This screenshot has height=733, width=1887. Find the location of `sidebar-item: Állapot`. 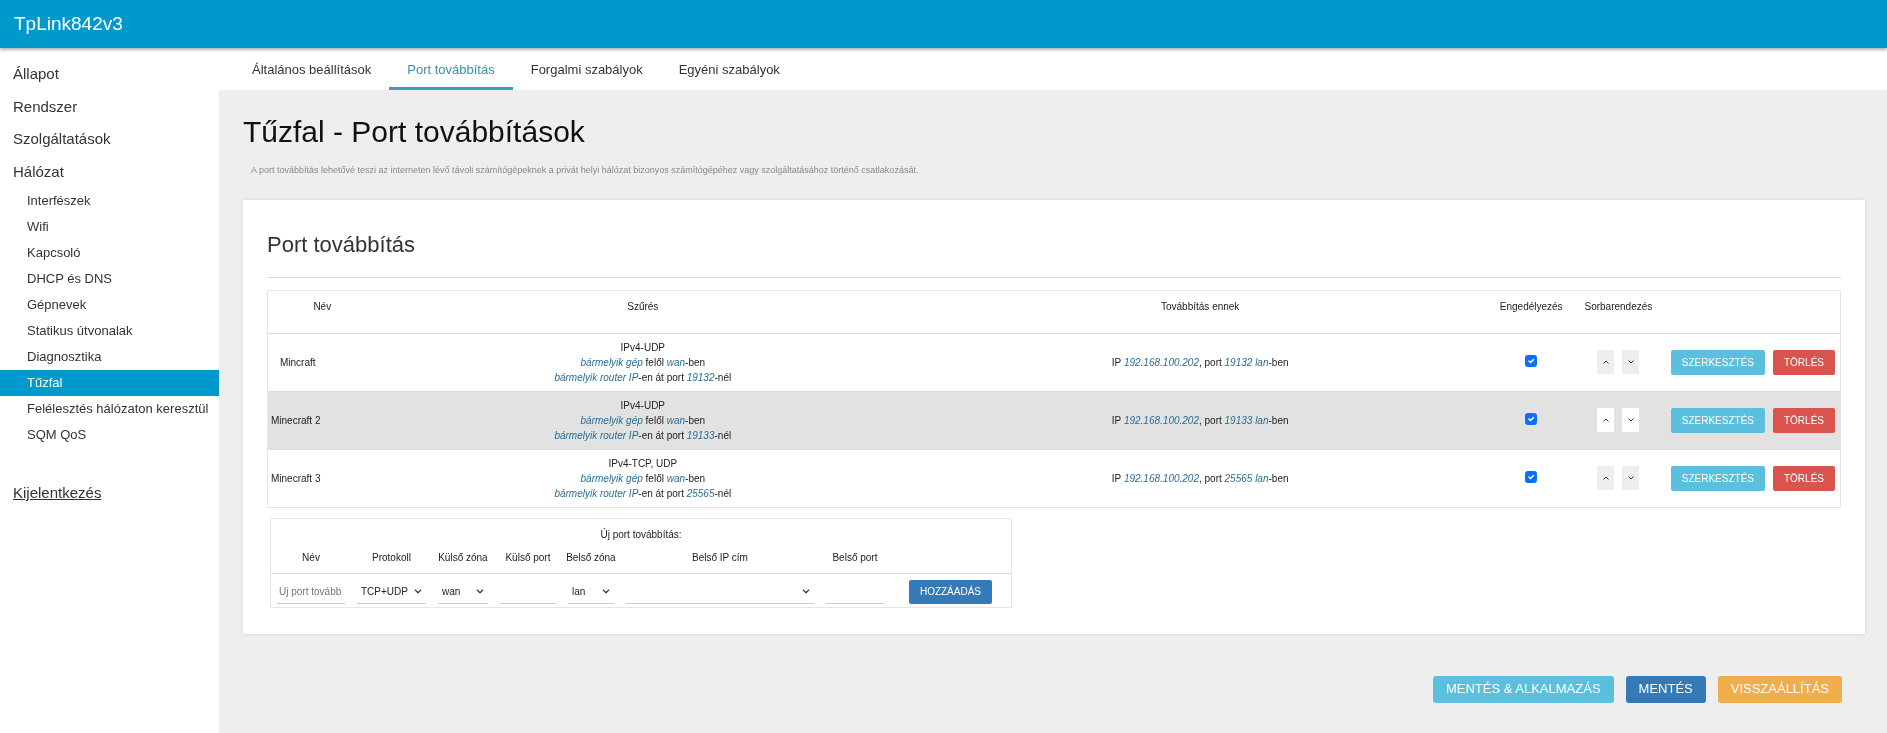

sidebar-item: Állapot is located at coordinates (109, 74).